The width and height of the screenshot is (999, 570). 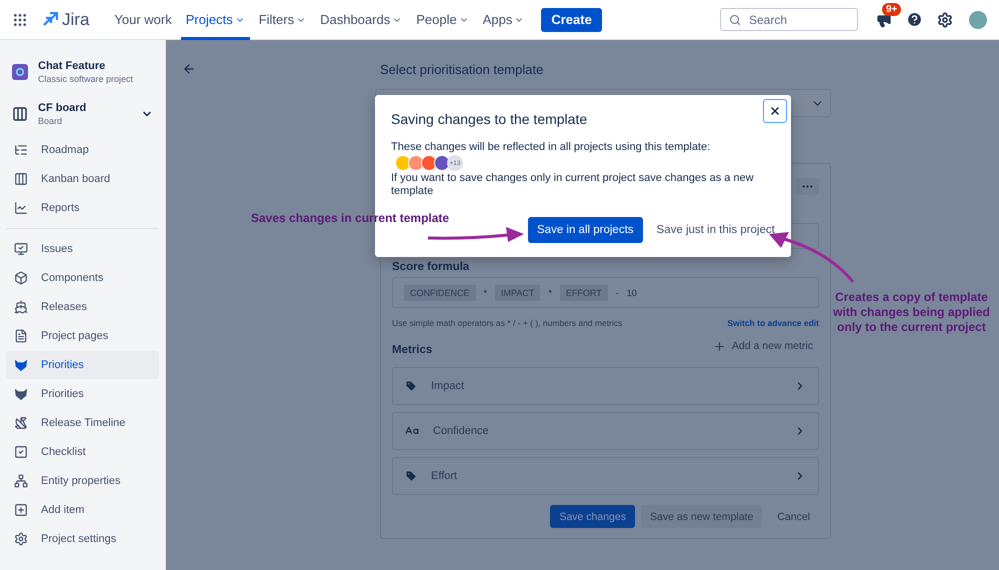 I want to click on plus-icon, so click(x=719, y=346).